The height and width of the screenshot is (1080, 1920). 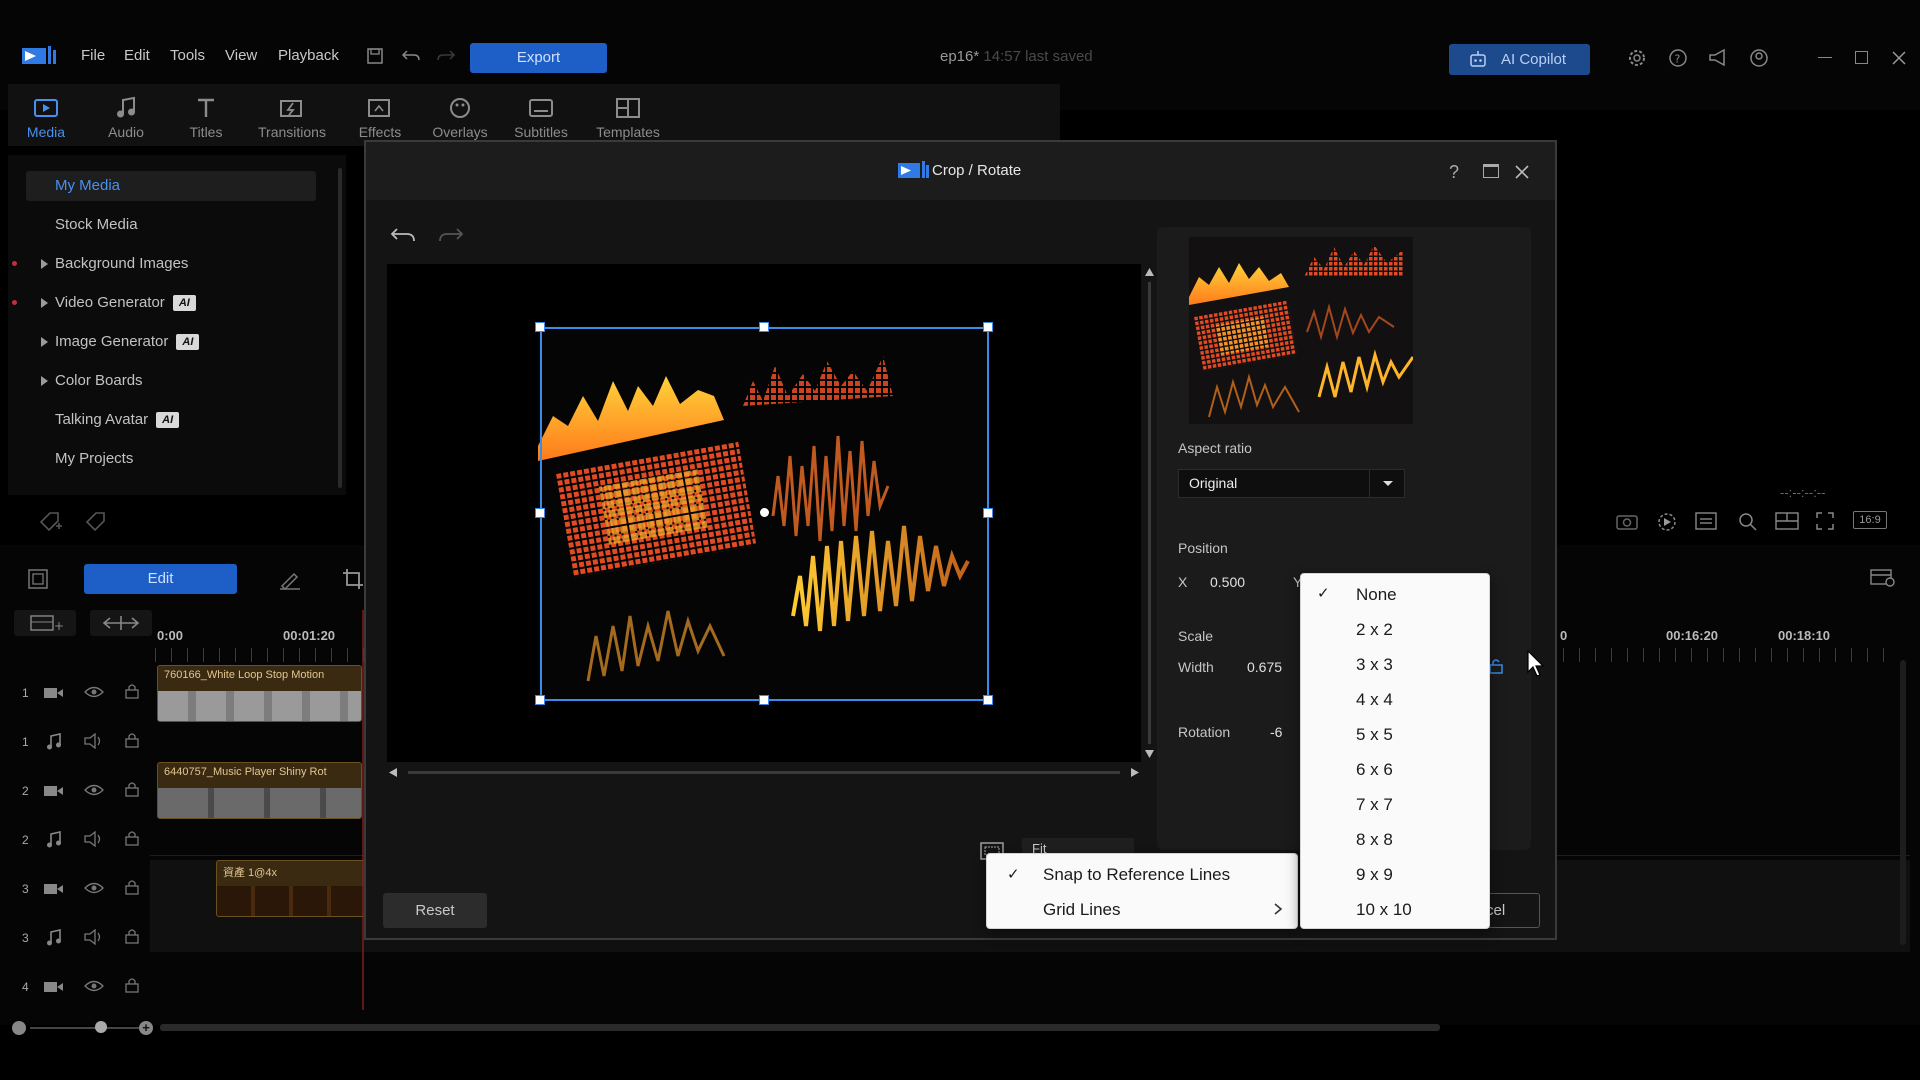 I want to click on snapshot-camera-icon, so click(x=1627, y=521).